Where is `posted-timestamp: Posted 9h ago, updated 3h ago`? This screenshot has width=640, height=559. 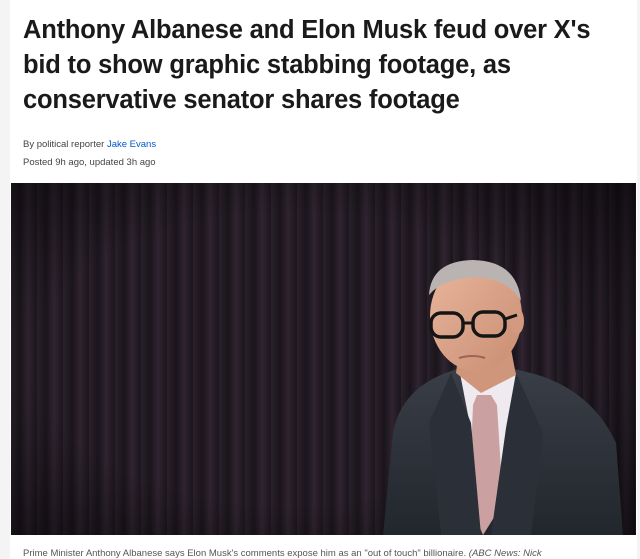
posted-timestamp: Posted 9h ago, updated 3h ago is located at coordinates (89, 162).